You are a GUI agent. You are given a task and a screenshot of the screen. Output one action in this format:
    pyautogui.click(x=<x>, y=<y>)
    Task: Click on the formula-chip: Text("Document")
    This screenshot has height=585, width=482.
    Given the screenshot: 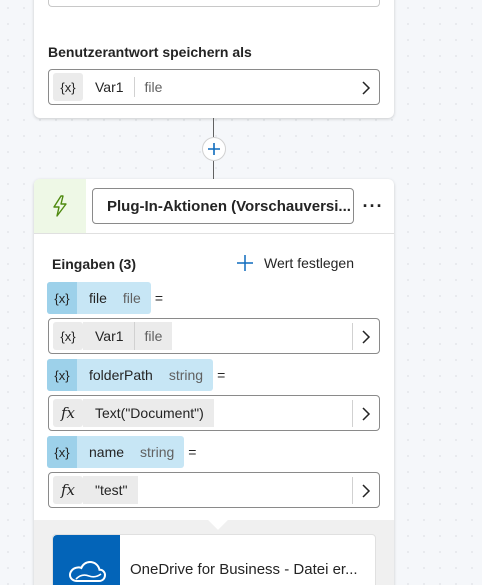 What is the action you would take?
    pyautogui.click(x=148, y=413)
    